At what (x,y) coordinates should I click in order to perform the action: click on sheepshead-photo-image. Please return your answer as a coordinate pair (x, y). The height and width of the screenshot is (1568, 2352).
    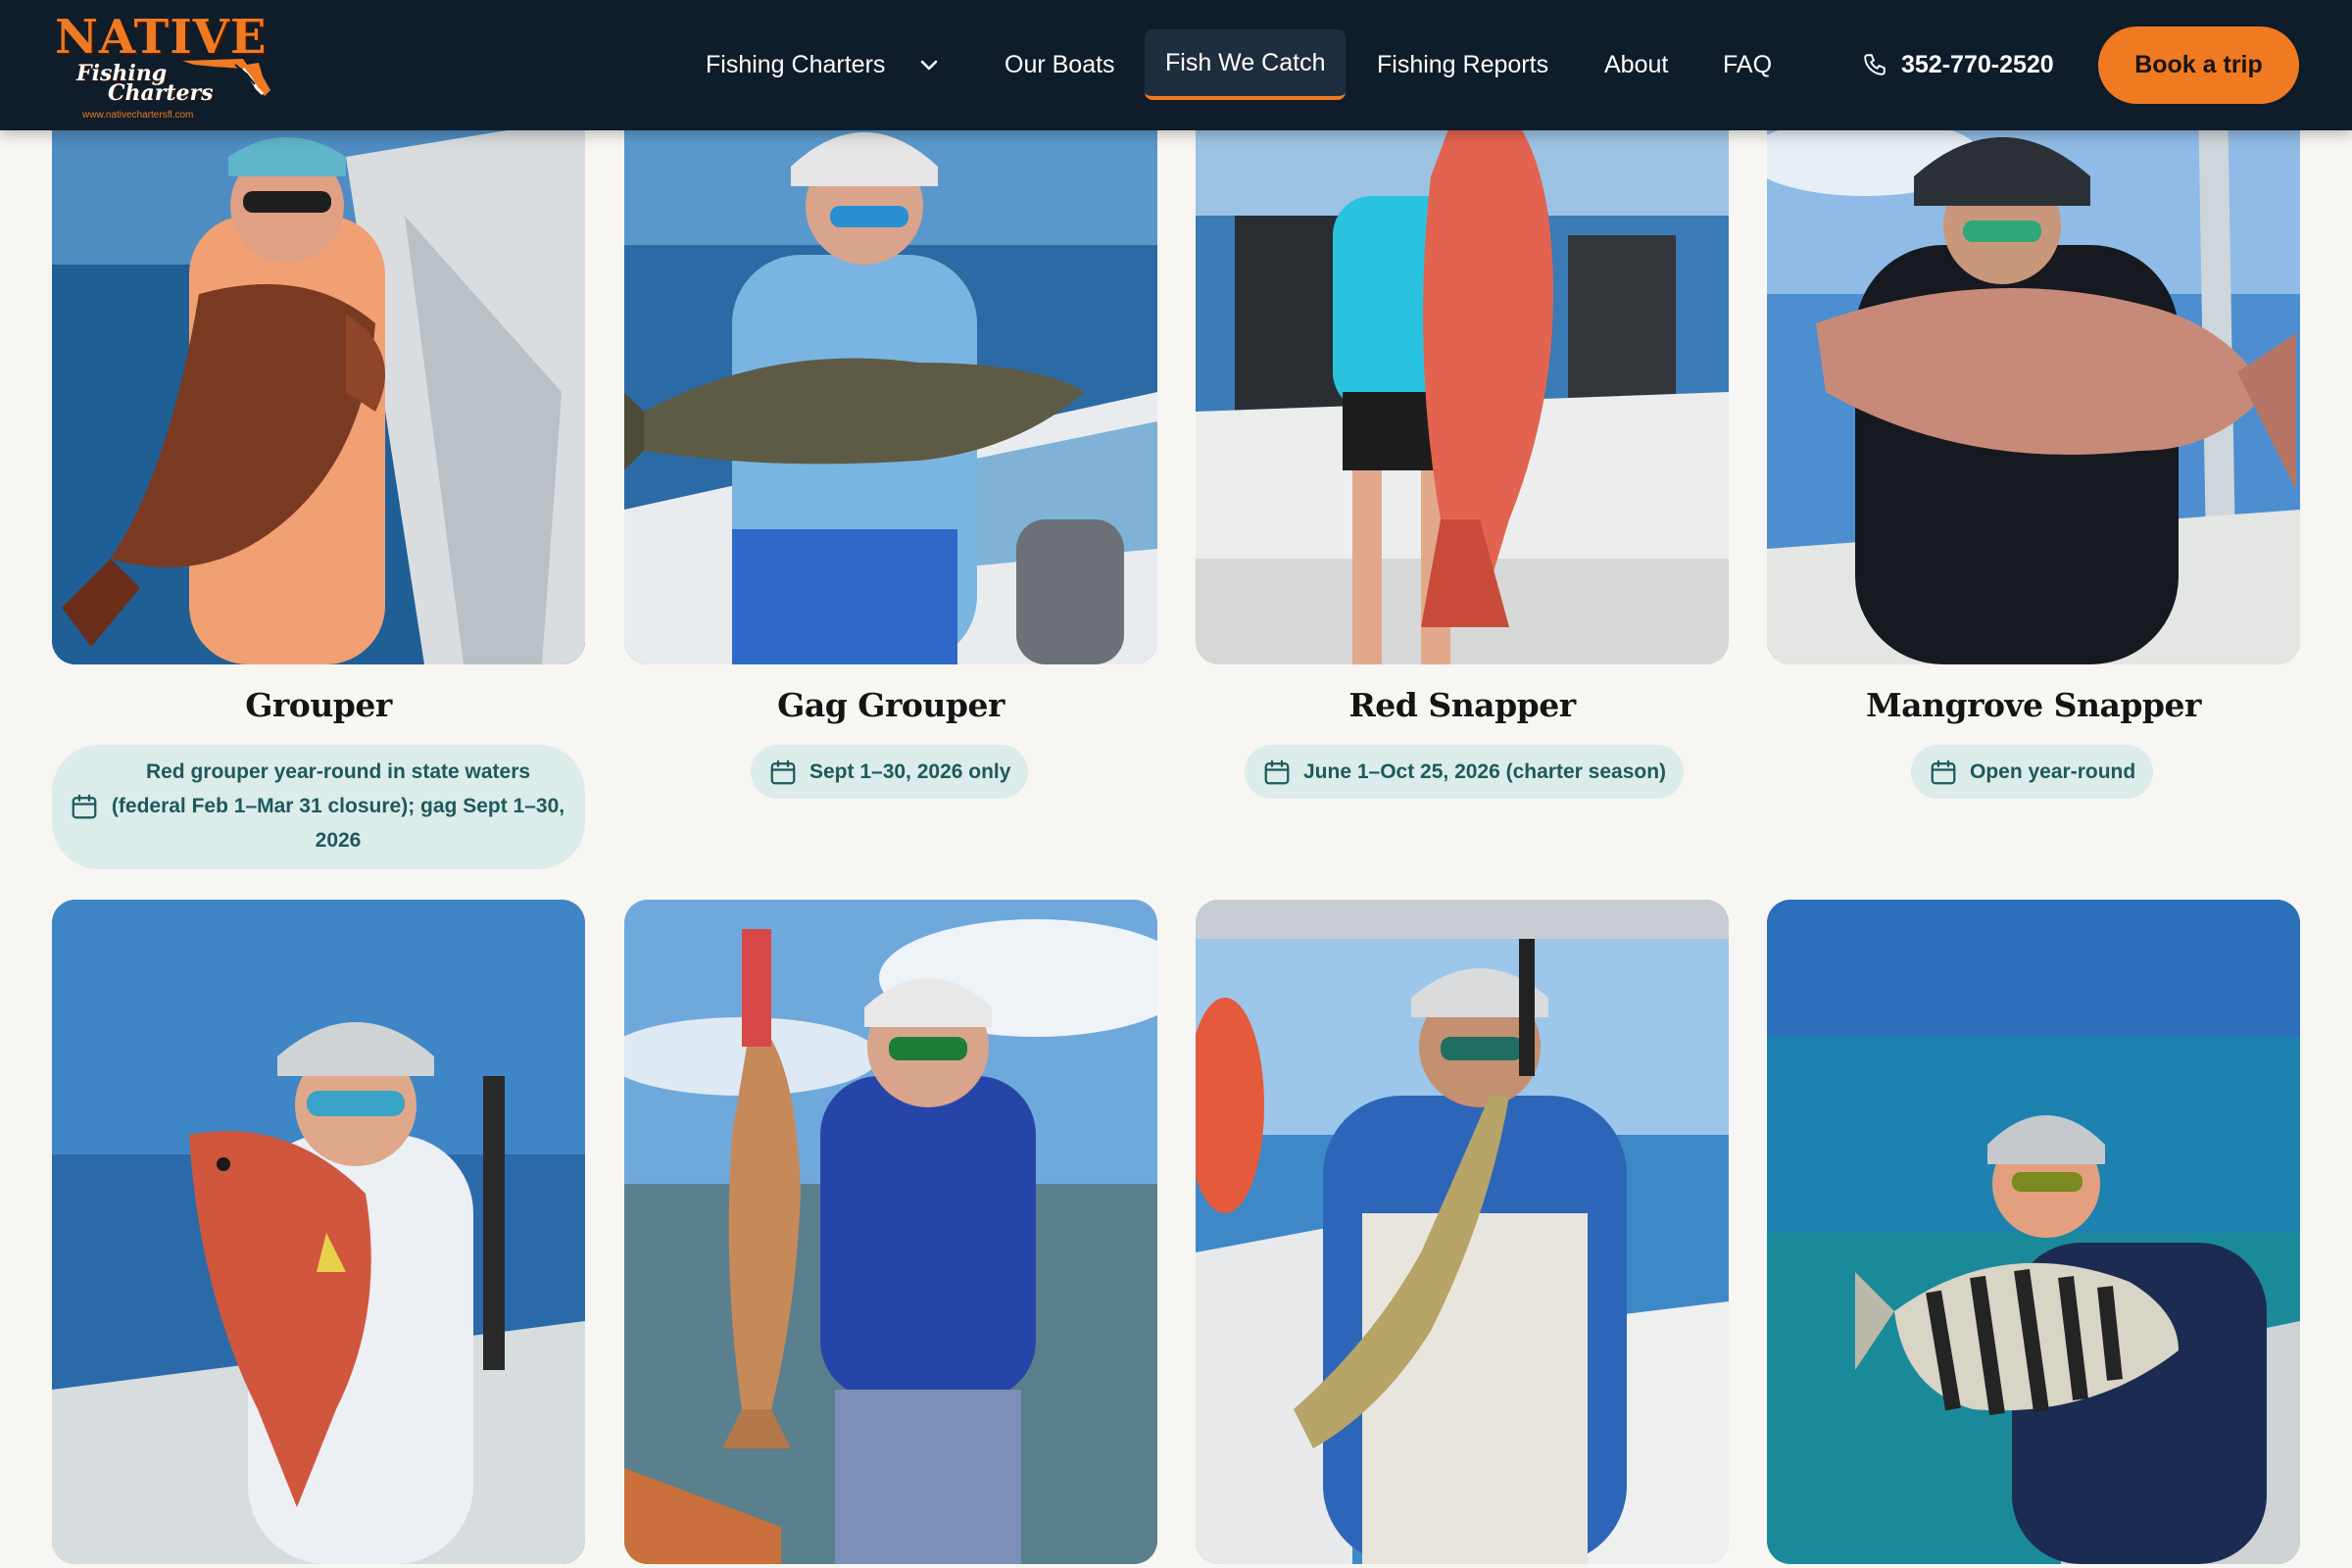
    Looking at the image, I should click on (2033, 1232).